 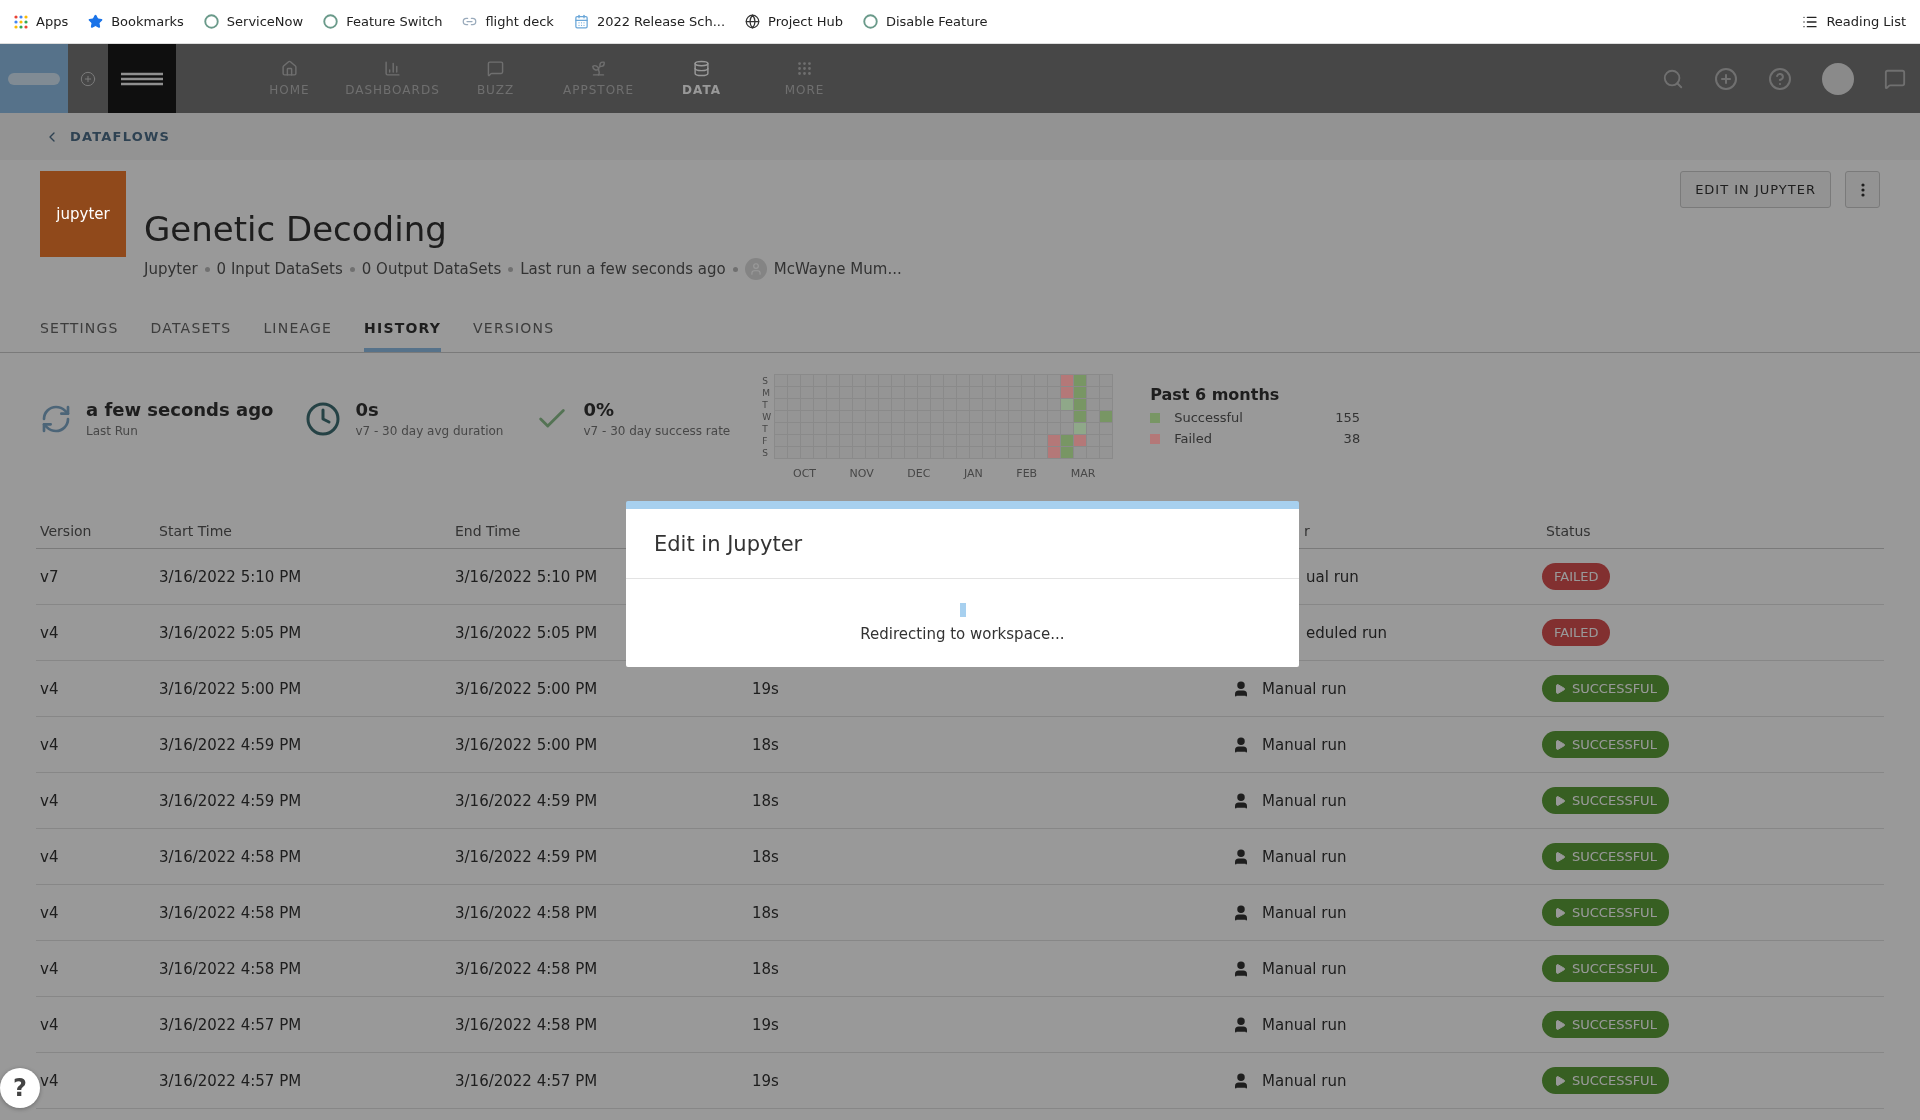 What do you see at coordinates (191, 336) in the screenshot?
I see `tab: DATASETS` at bounding box center [191, 336].